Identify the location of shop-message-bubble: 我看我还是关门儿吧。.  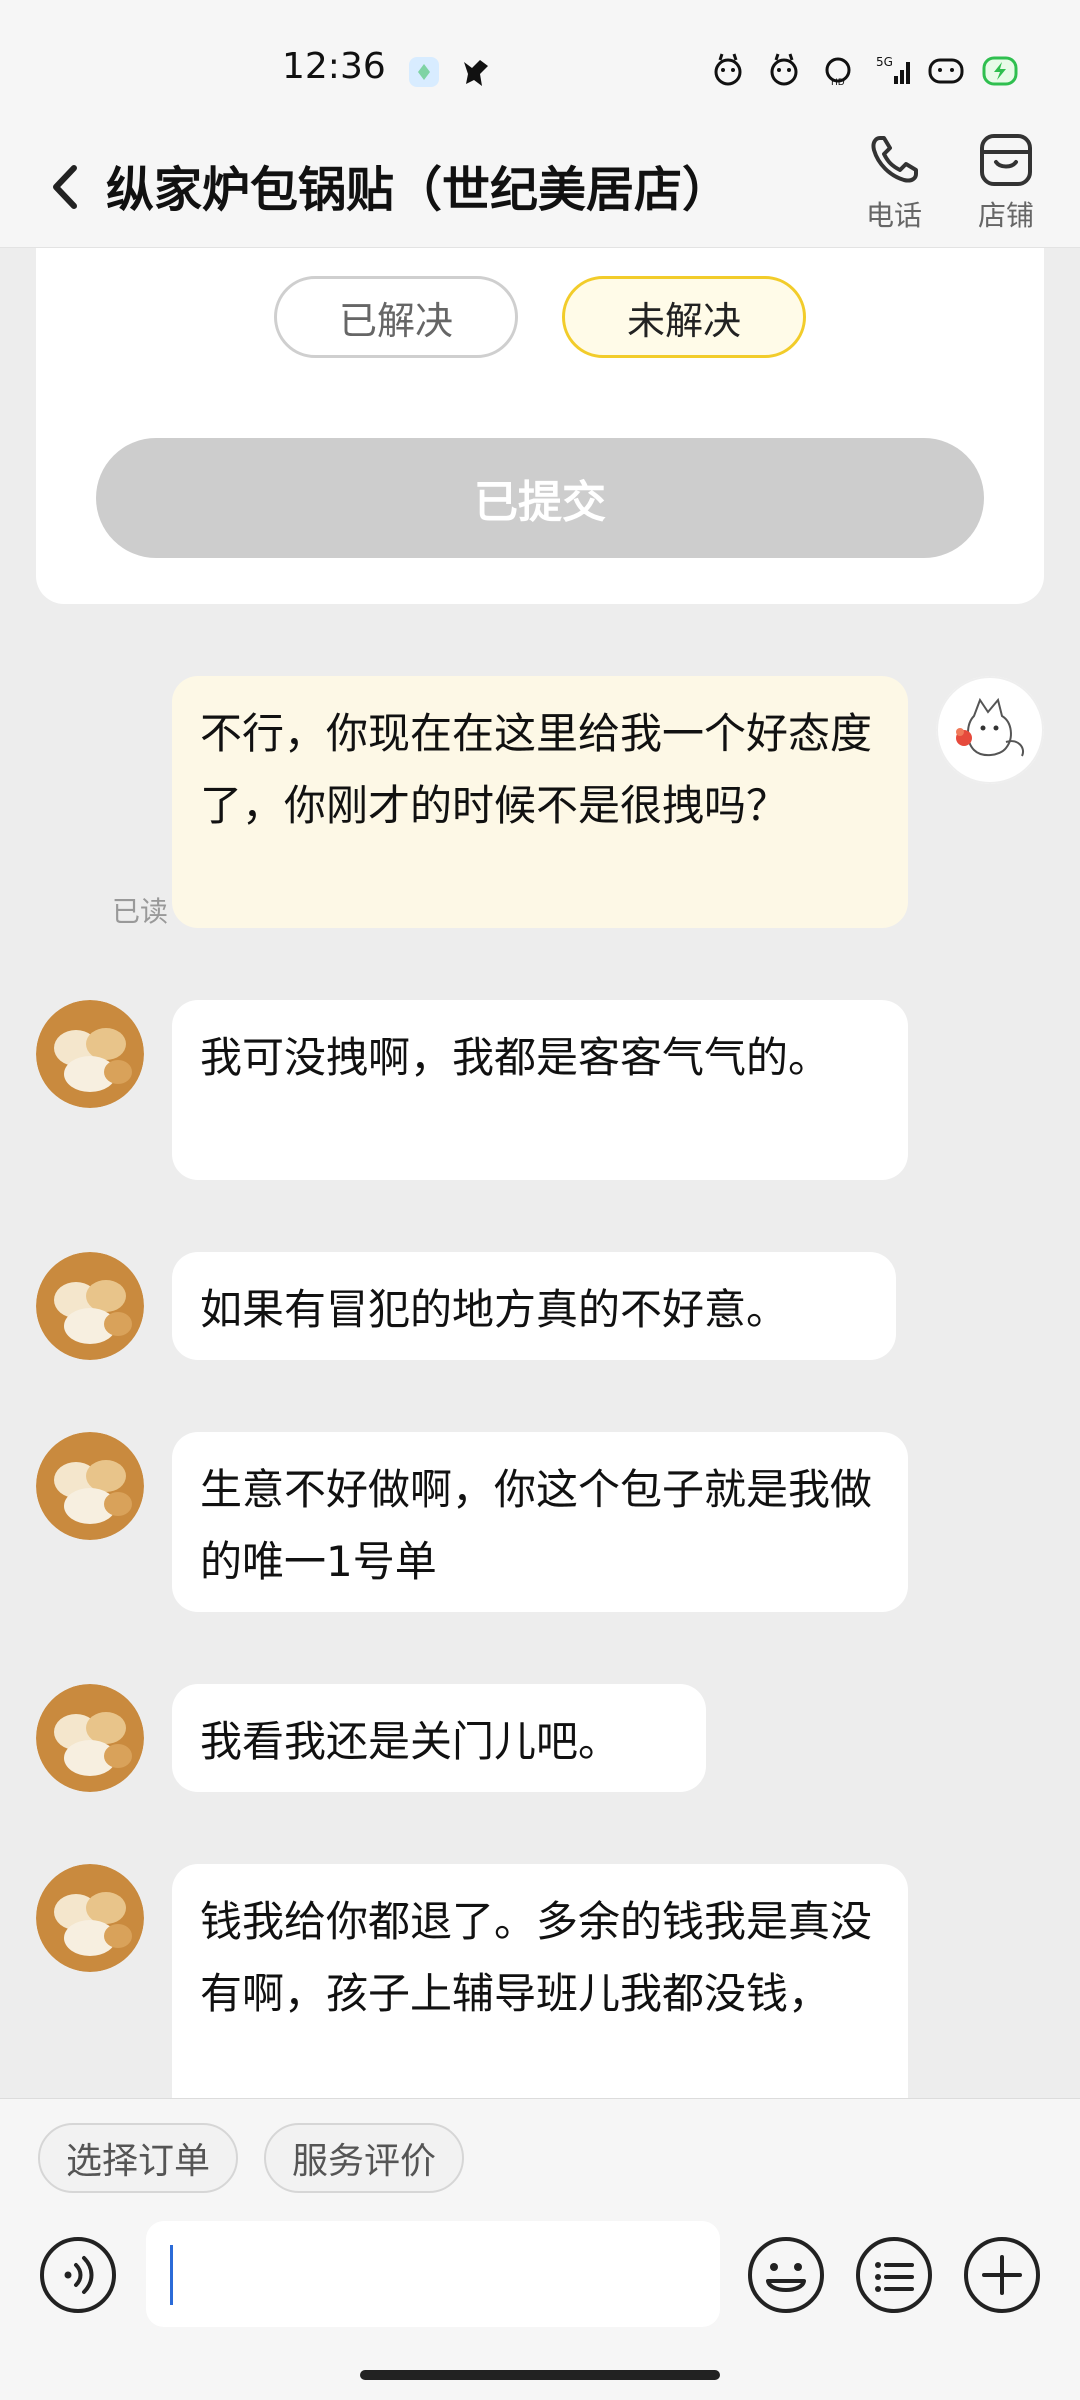
(439, 1738).